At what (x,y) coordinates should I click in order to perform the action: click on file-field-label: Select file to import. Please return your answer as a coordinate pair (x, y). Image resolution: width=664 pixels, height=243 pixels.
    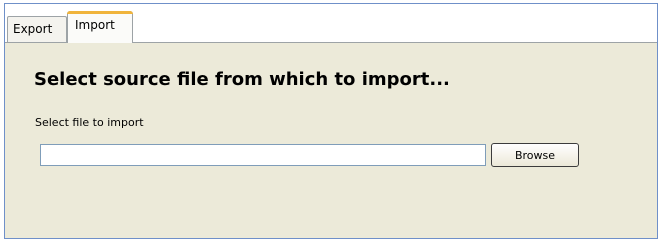
    Looking at the image, I should click on (89, 122).